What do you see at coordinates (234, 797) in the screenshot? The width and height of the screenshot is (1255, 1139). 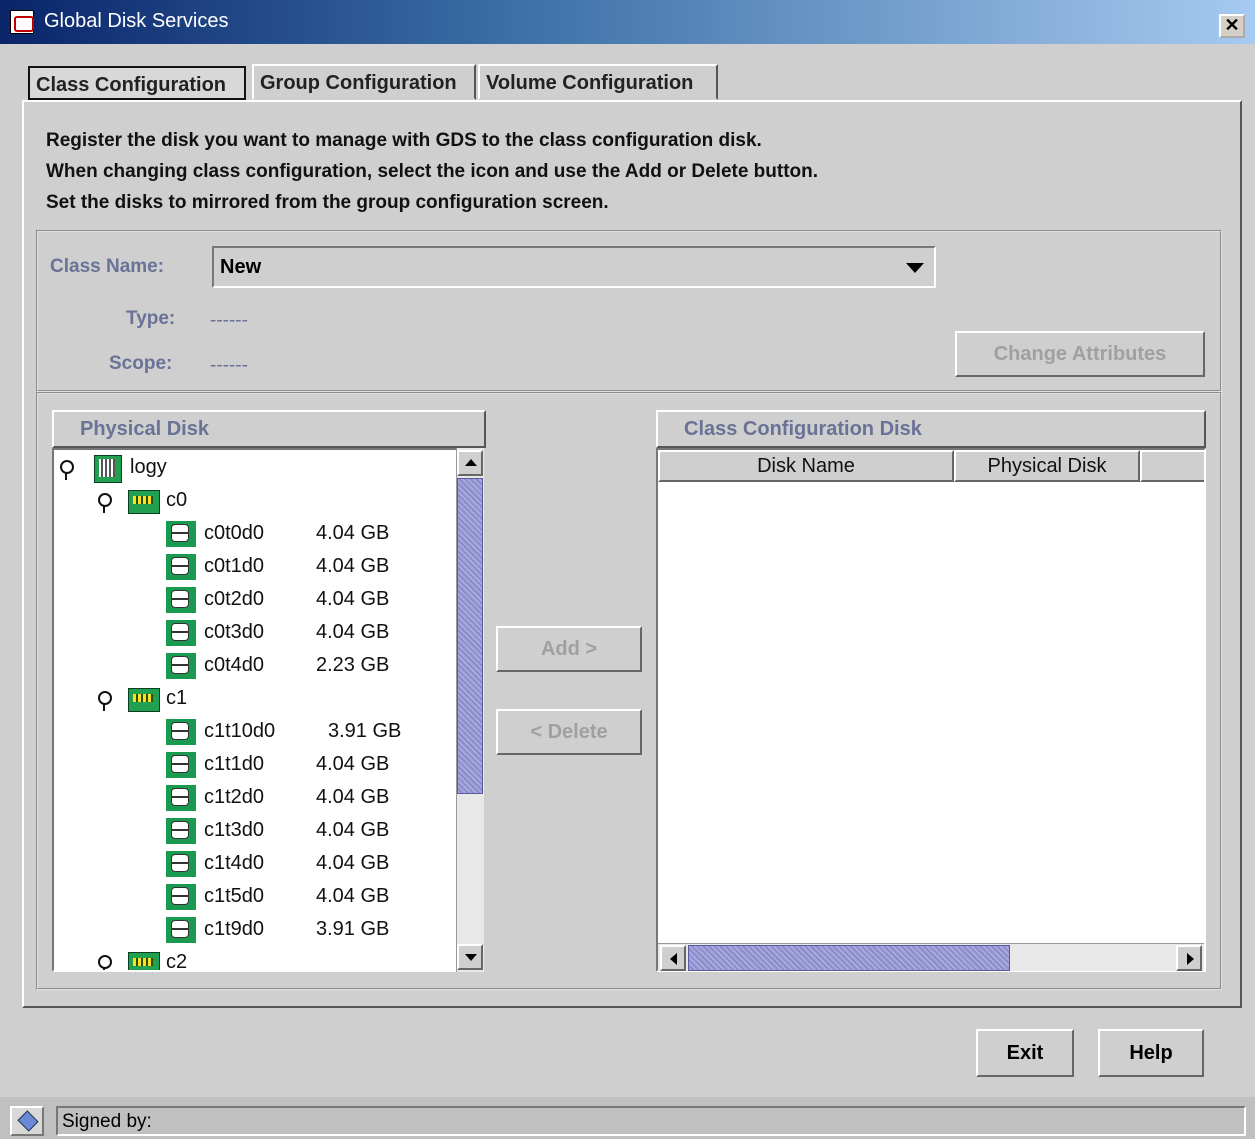 I see `disk-name: c1t2d0` at bounding box center [234, 797].